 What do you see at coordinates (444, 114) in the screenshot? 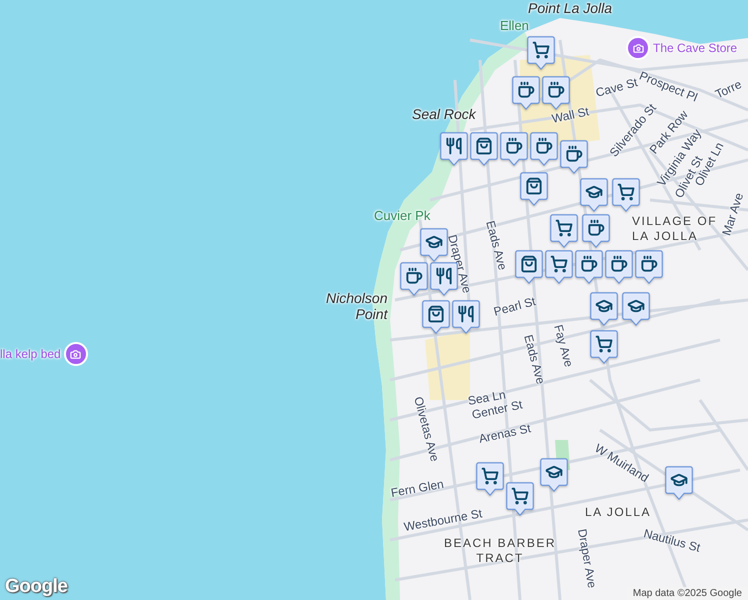
I see `place-label: Seal Rock` at bounding box center [444, 114].